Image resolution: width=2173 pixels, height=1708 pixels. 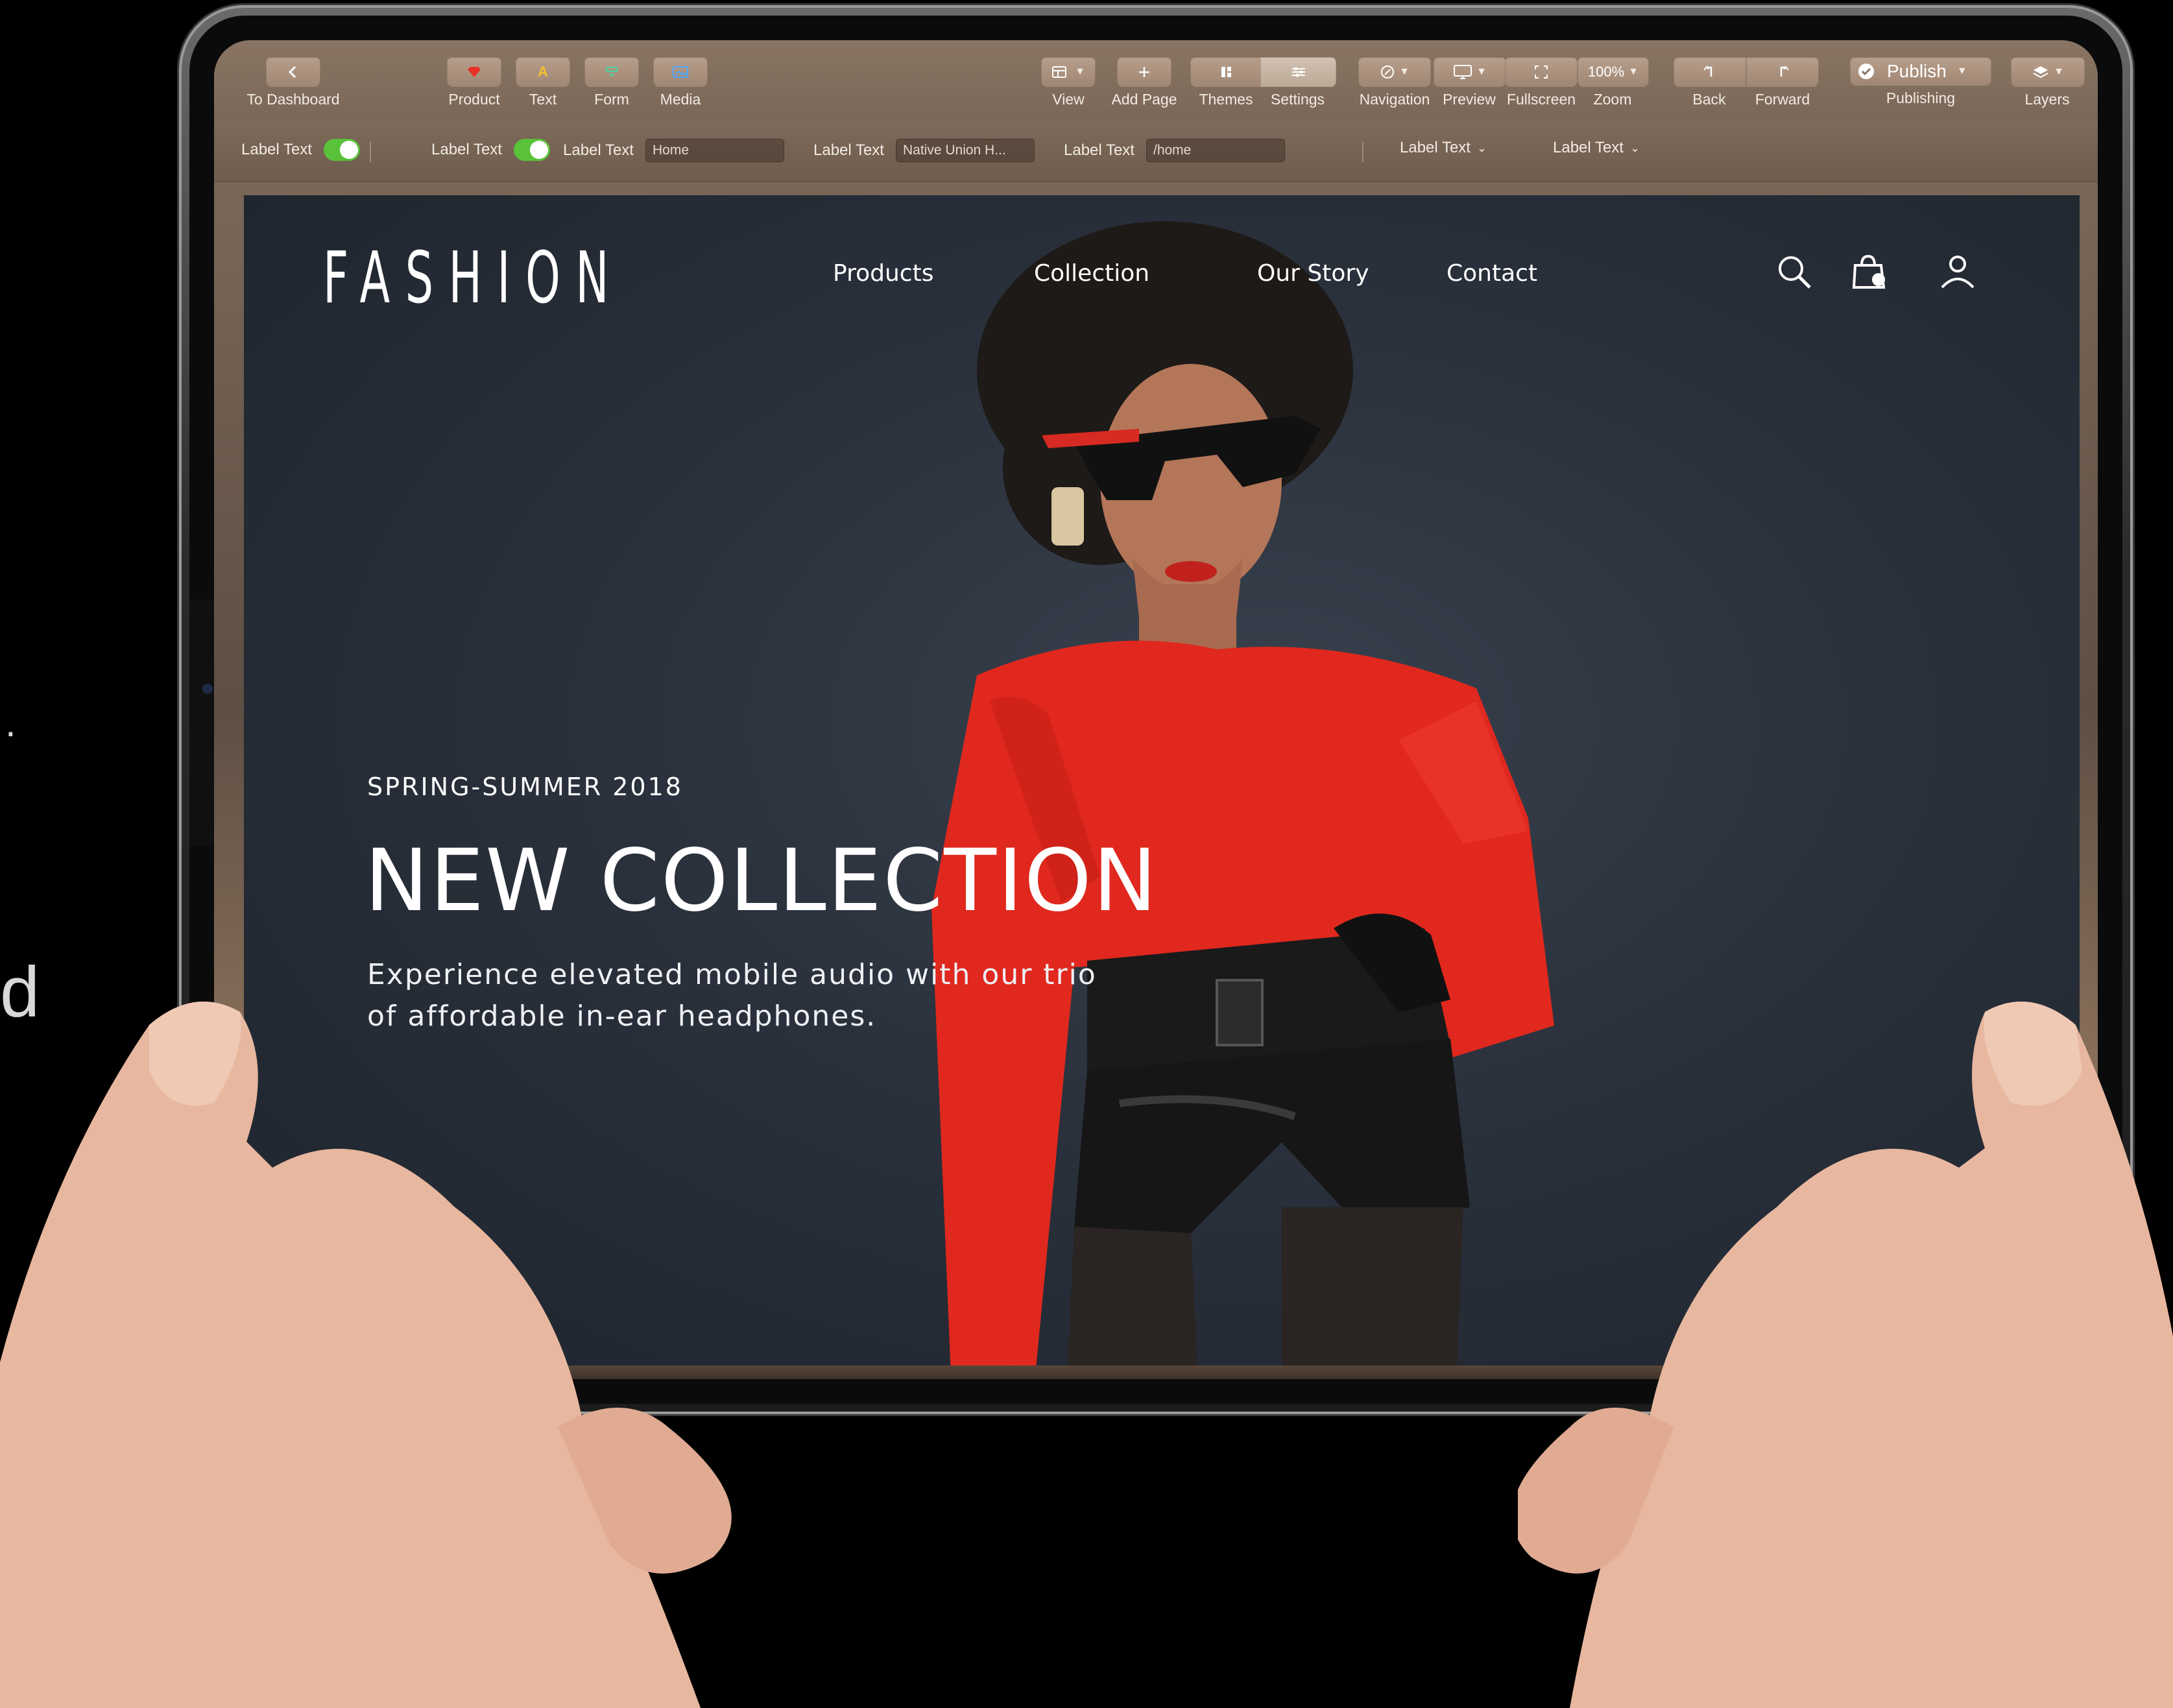 I want to click on back-label: Back, so click(x=1709, y=99).